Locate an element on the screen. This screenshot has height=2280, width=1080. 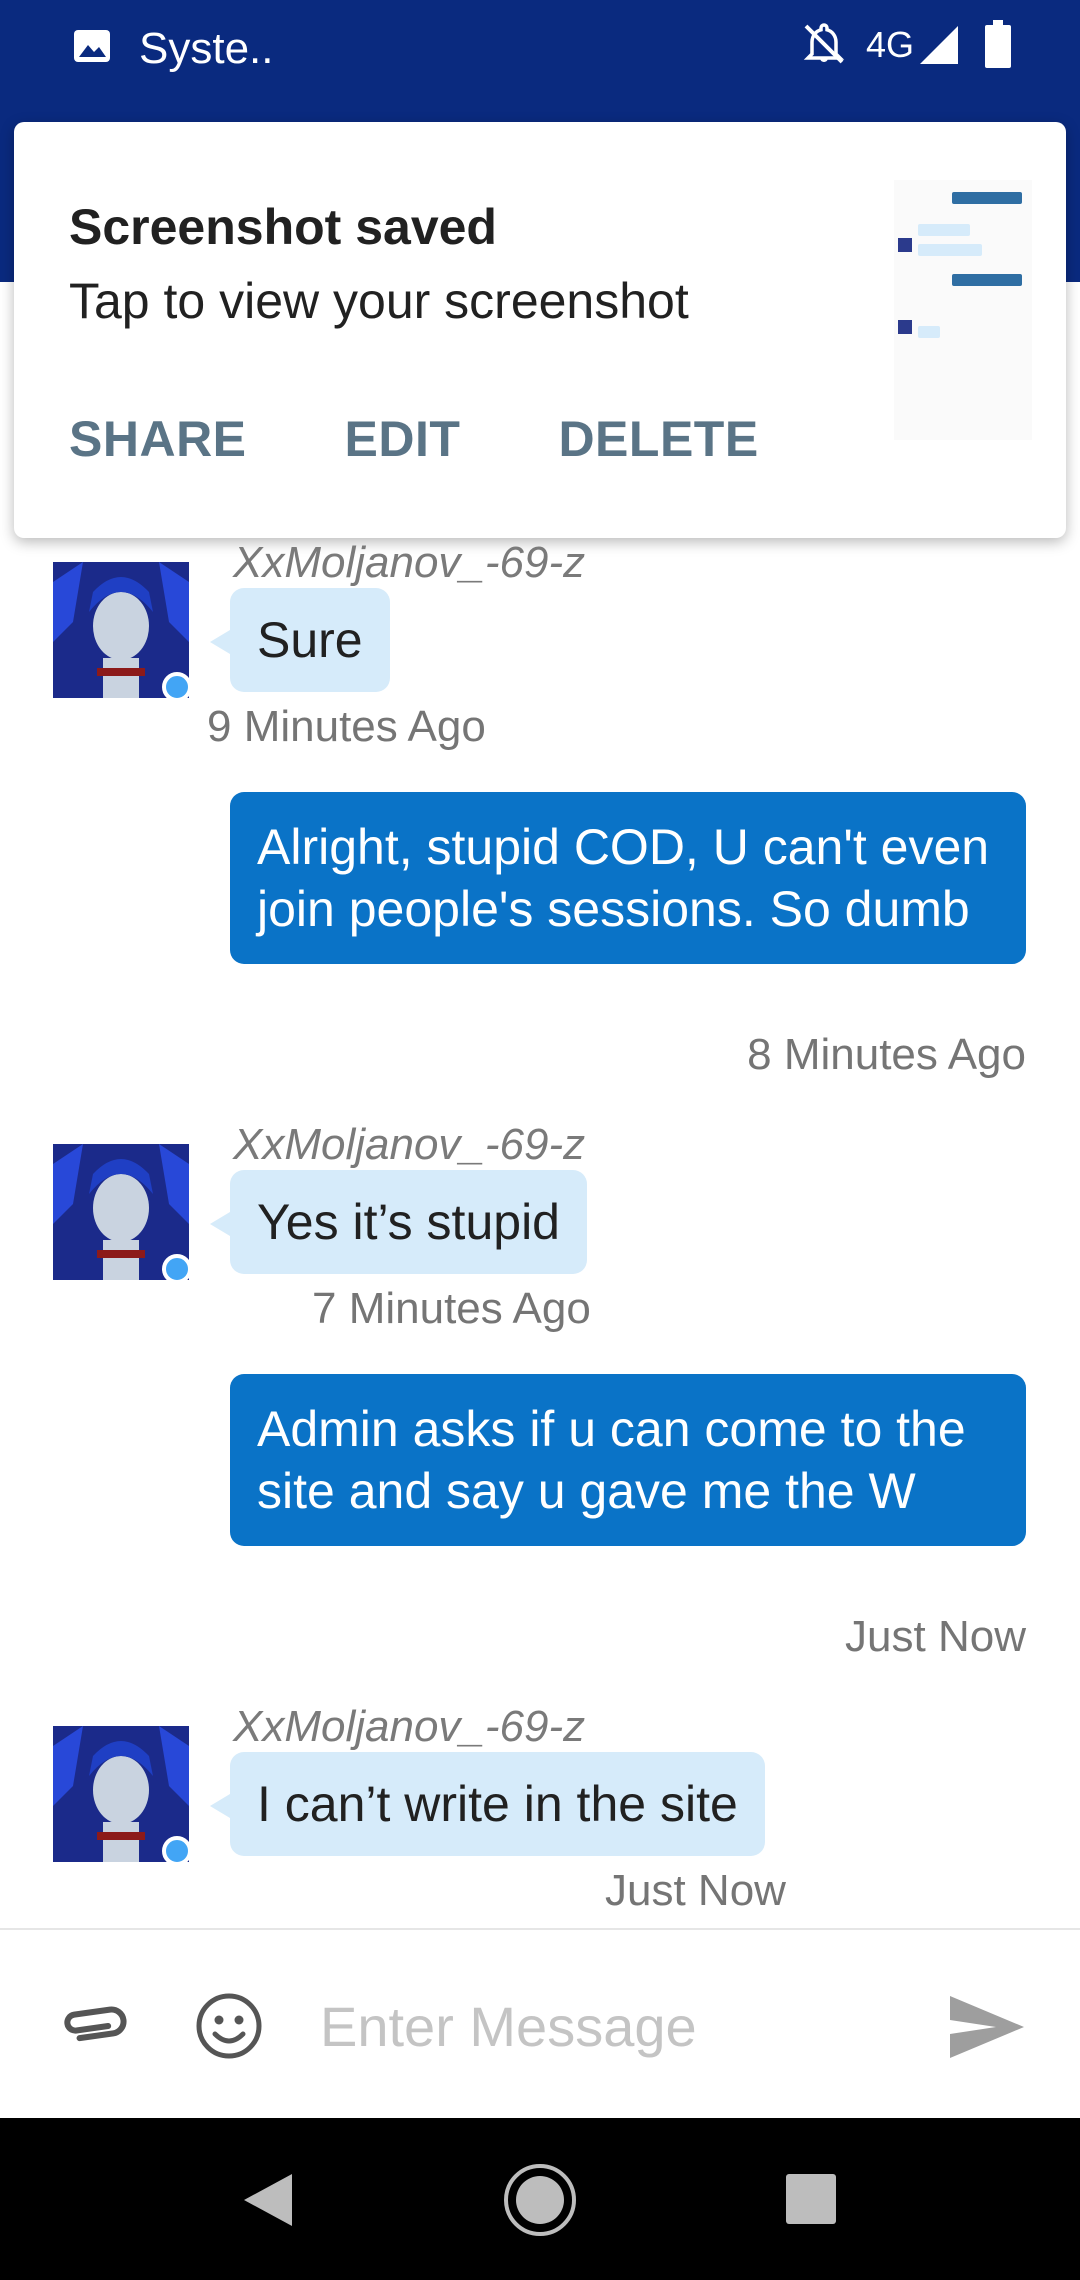
status-bar: Syste.. 4G is located at coordinates (540, 47).